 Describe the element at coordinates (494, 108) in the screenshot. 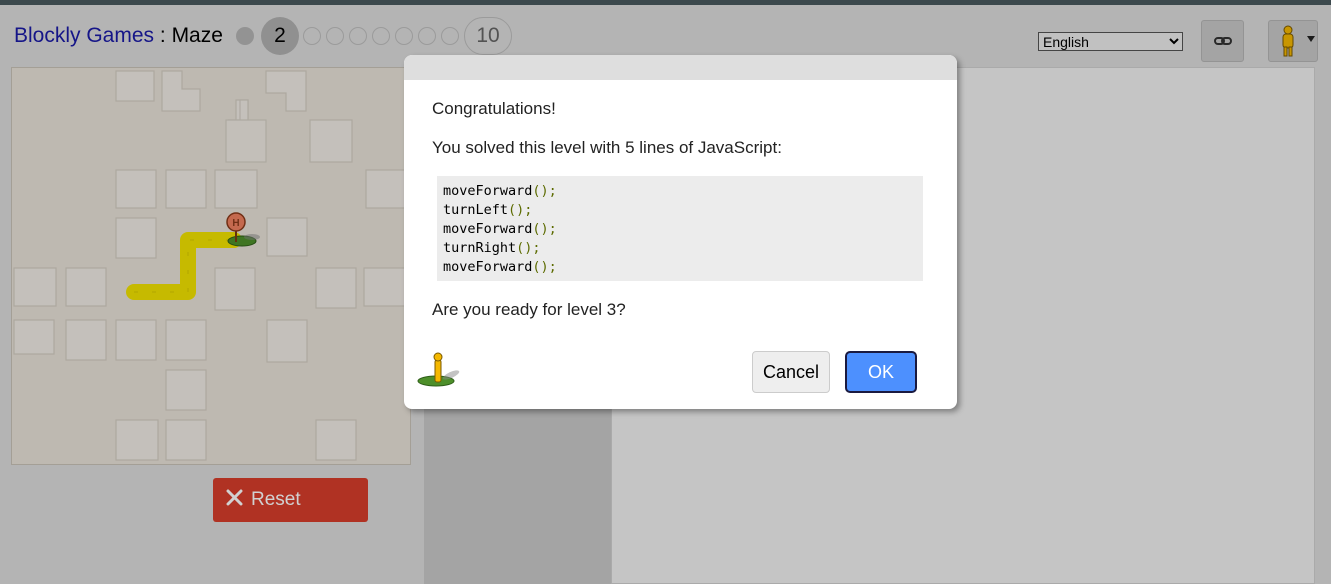

I see `dialog-congrats: Congratulations!` at that location.